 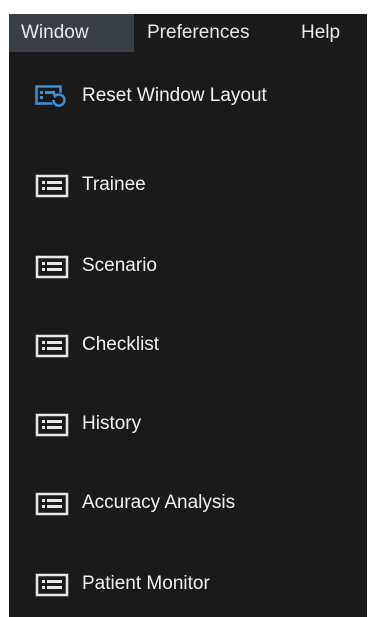 I want to click on menu-item-label: Reset Window Layout, so click(x=174, y=95).